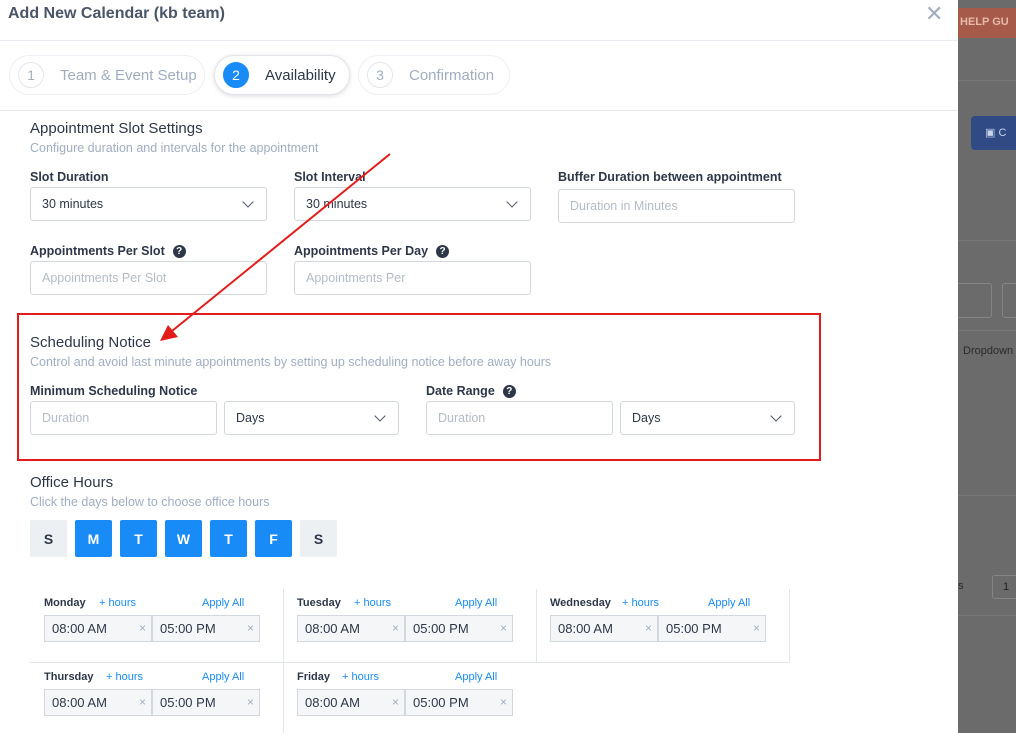 This screenshot has width=1016, height=733. What do you see at coordinates (300, 75) in the screenshot?
I see `step-label: Availability` at bounding box center [300, 75].